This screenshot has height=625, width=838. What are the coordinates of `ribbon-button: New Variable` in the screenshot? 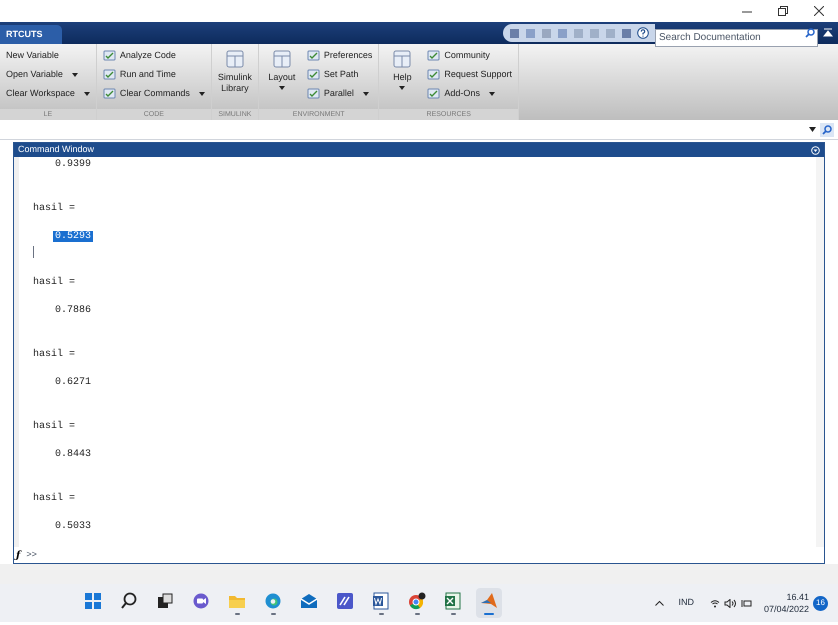 It's located at (48, 55).